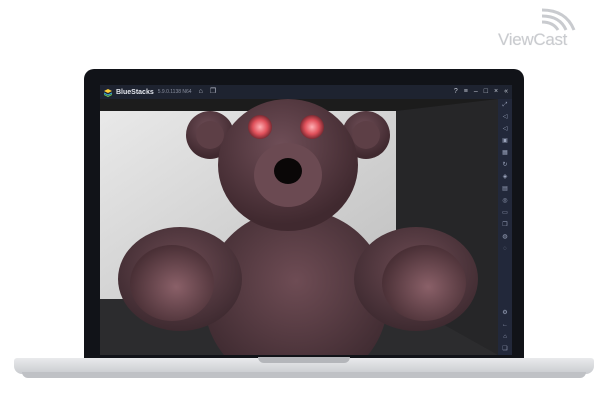 The height and width of the screenshot is (414, 602). Describe the element at coordinates (456, 92) in the screenshot. I see `help-icon: ?` at that location.